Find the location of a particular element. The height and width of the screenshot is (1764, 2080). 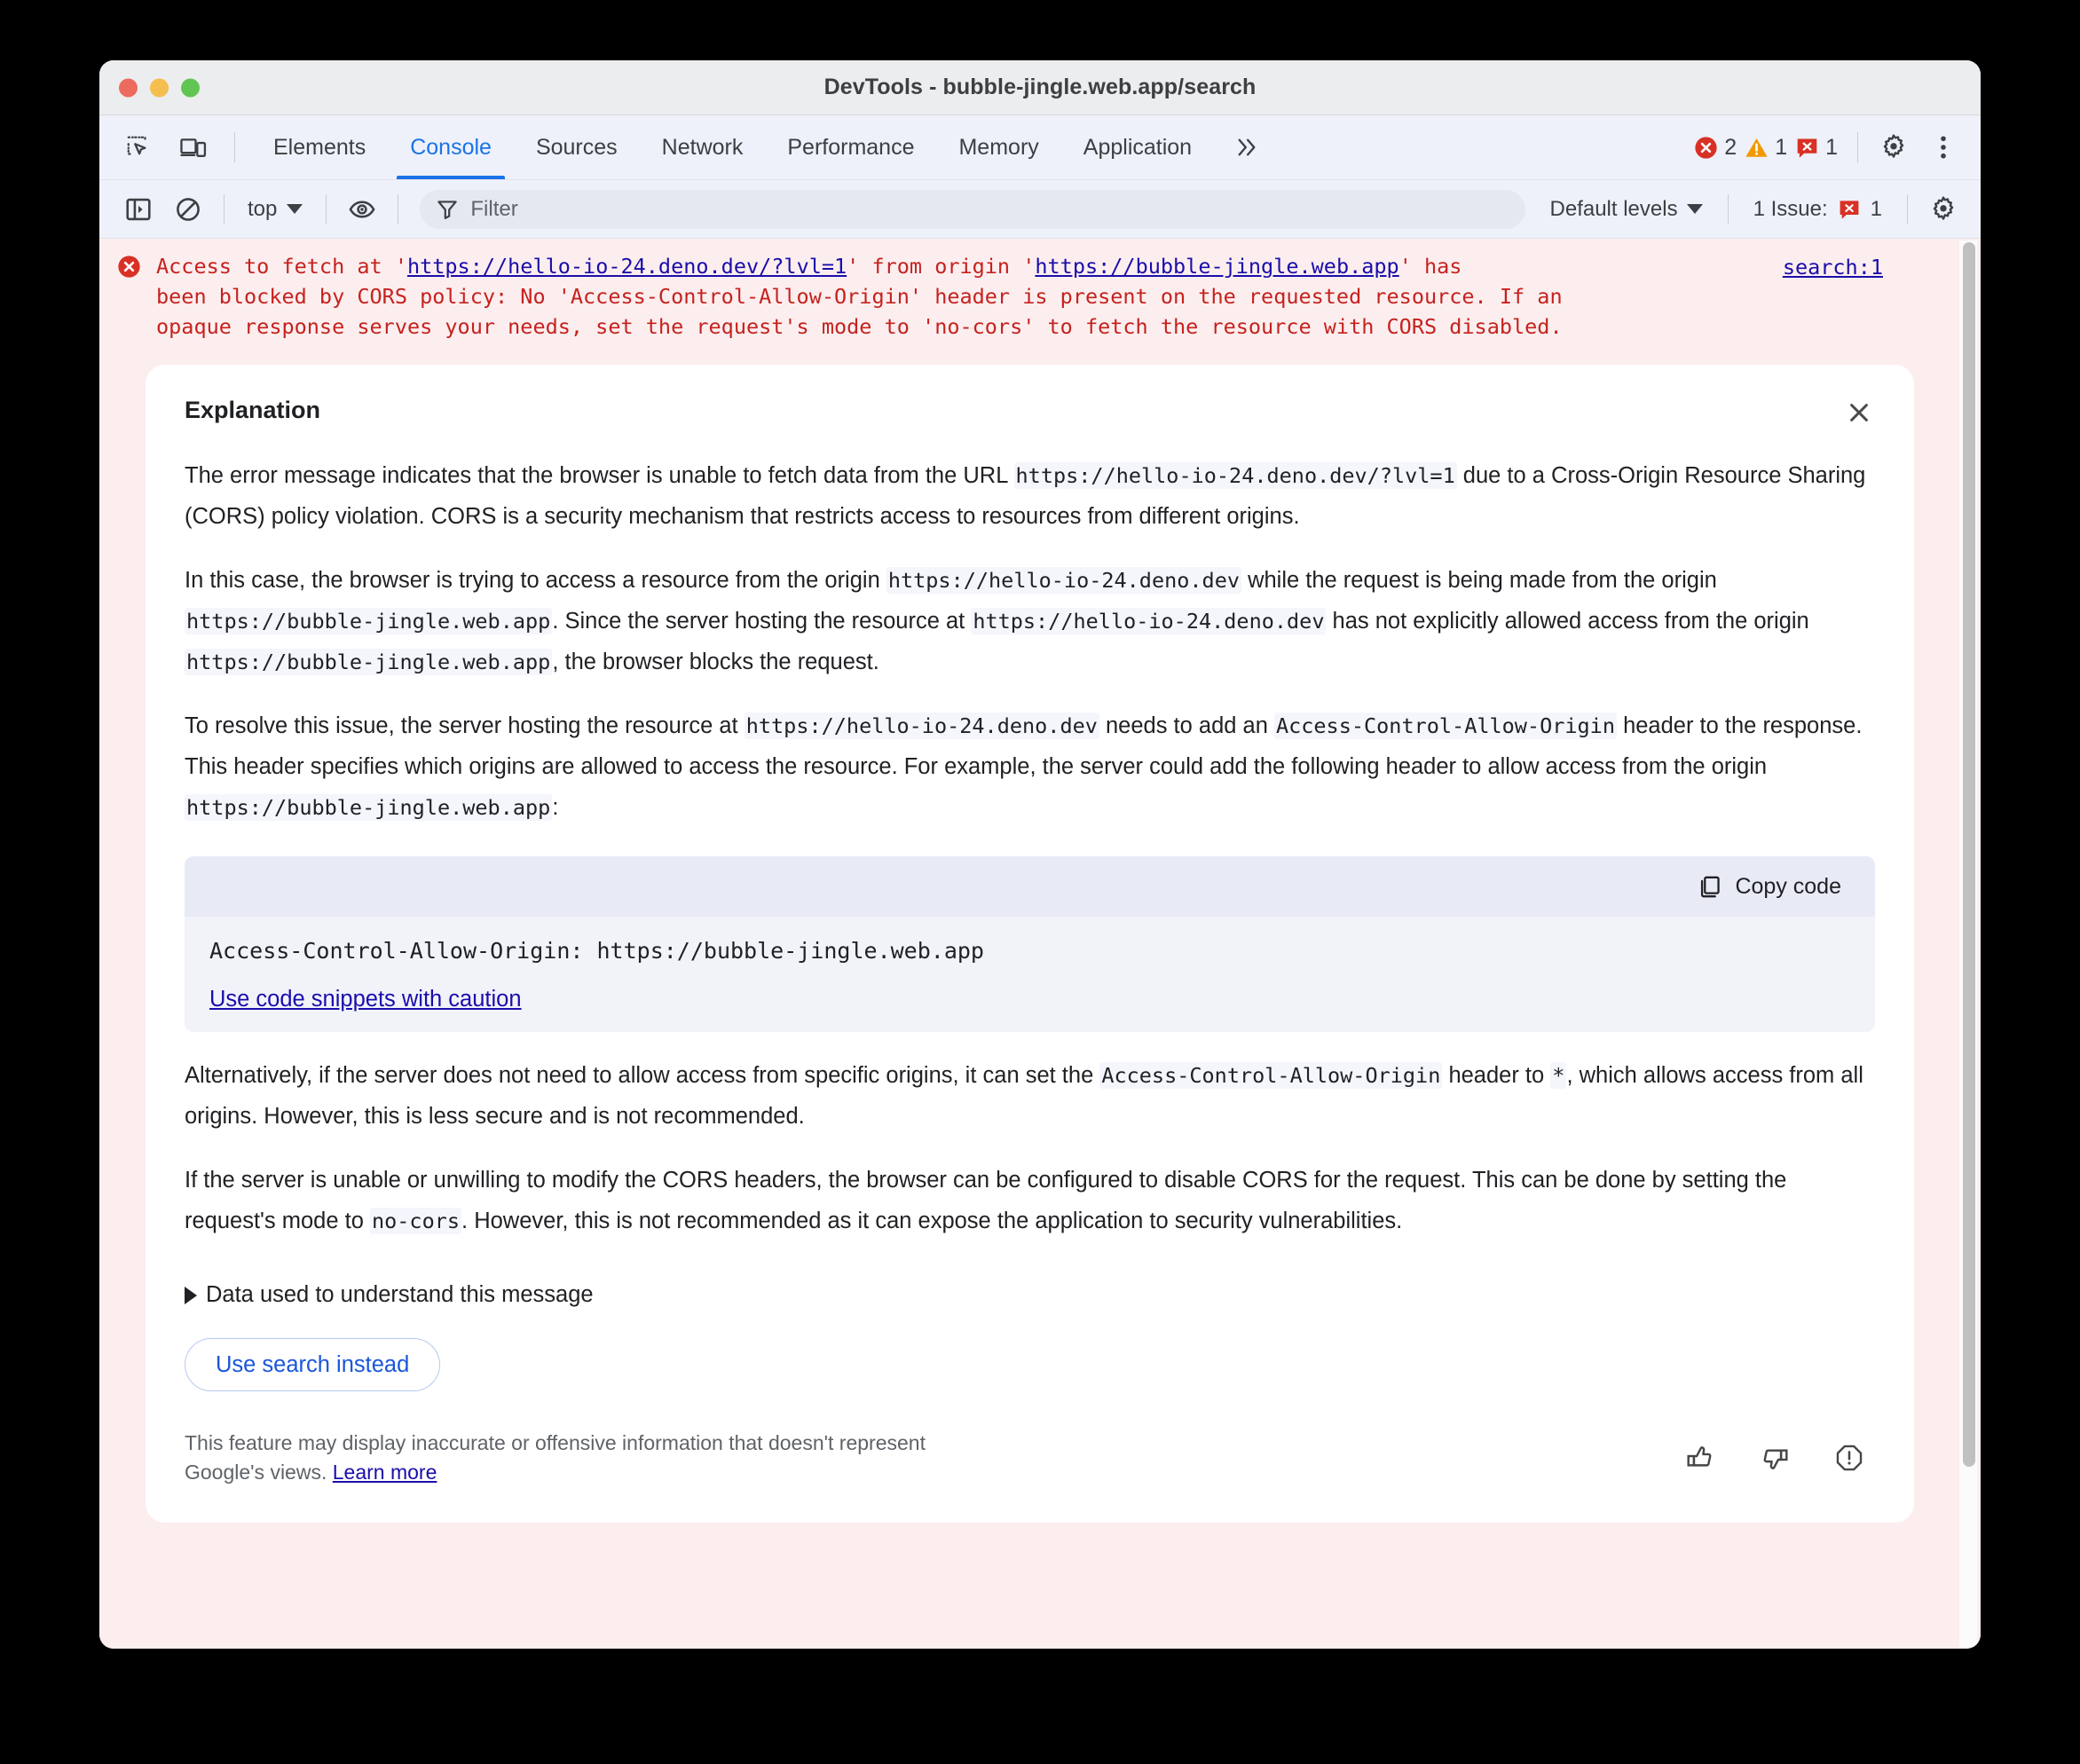

execution-context-selector: top is located at coordinates (275, 209).